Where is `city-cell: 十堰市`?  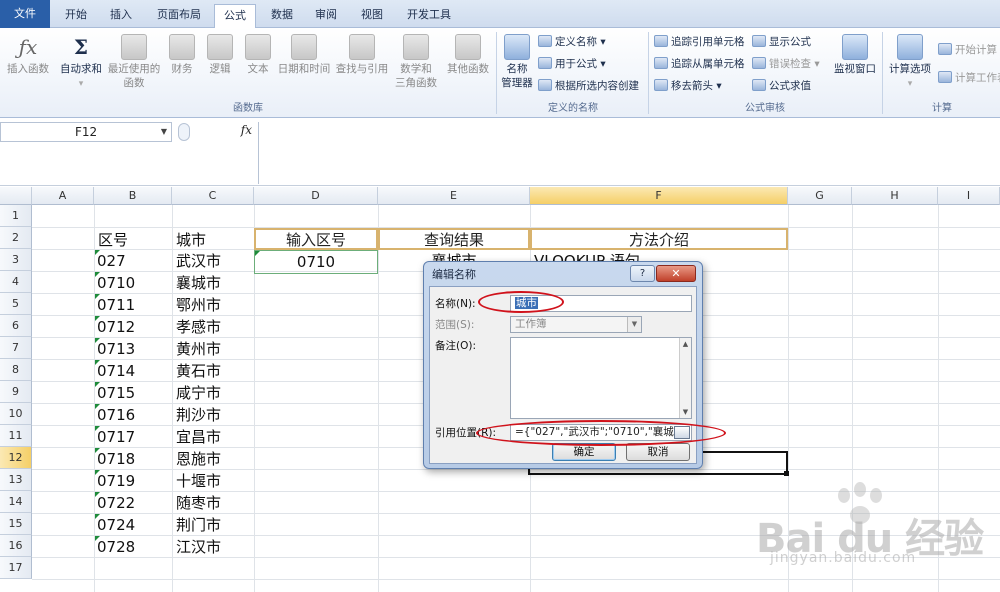 city-cell: 十堰市 is located at coordinates (198, 481).